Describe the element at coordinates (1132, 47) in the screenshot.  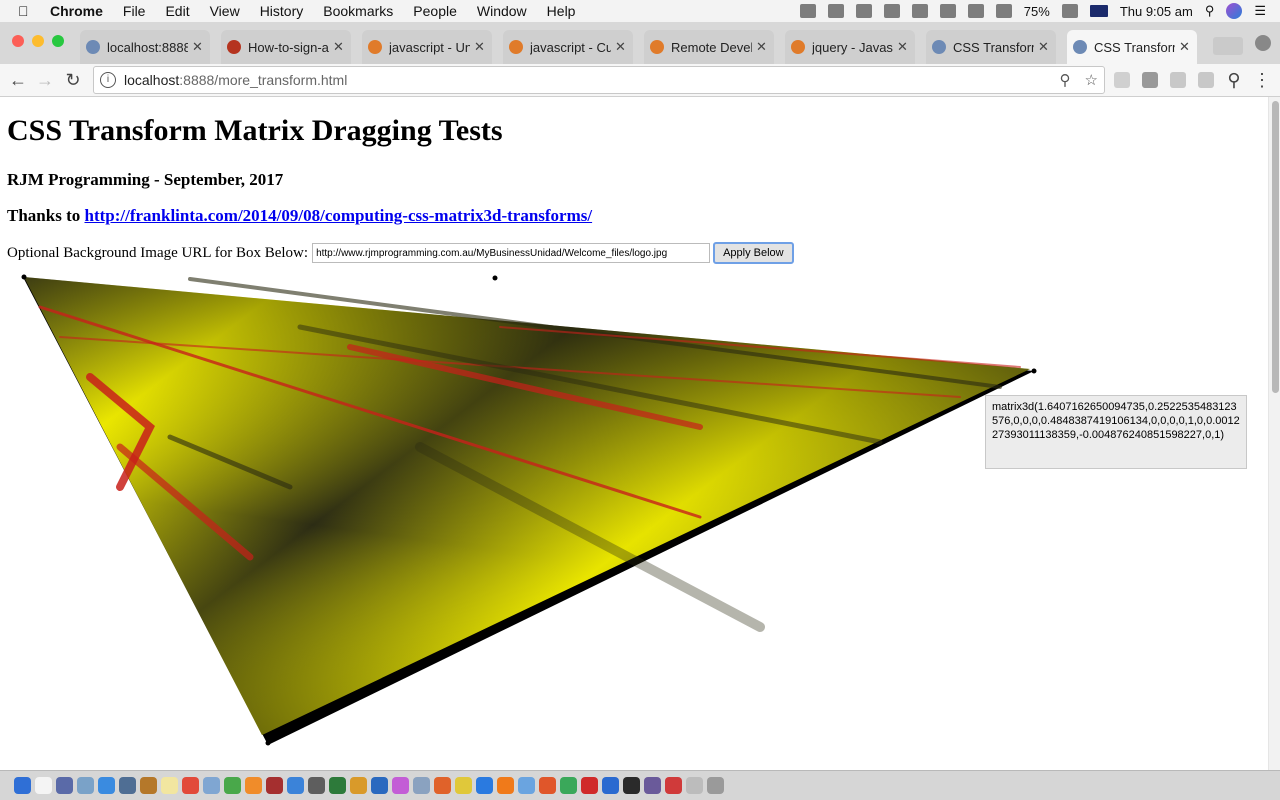
I see `tab-css-transform-active: CSS Transform ✕` at that location.